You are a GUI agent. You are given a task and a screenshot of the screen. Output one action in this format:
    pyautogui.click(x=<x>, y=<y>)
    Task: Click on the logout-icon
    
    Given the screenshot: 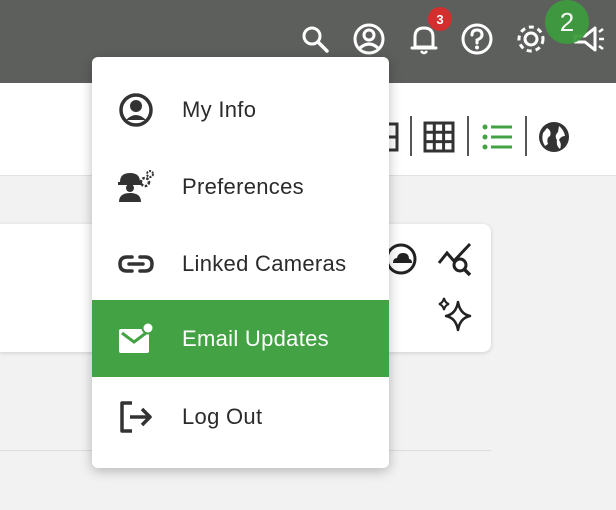 What is the action you would take?
    pyautogui.click(x=136, y=417)
    